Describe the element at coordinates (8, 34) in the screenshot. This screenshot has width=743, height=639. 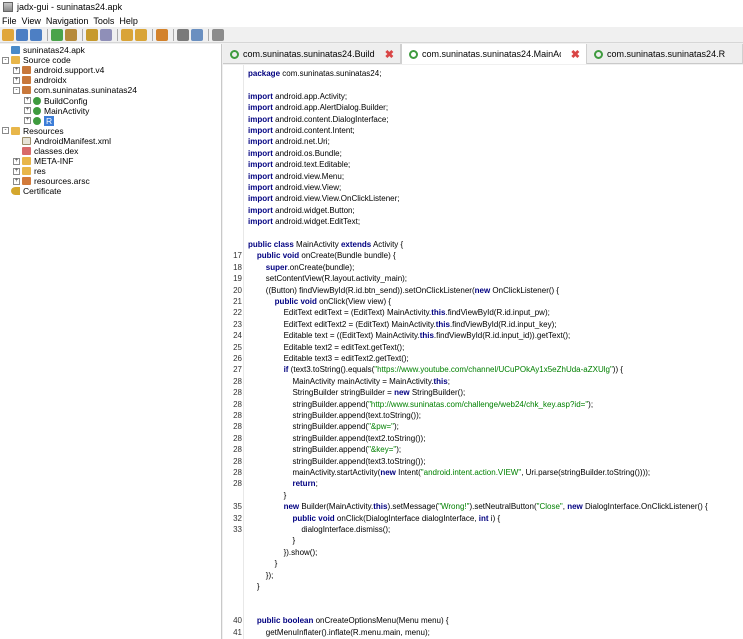
I see `open-icon` at that location.